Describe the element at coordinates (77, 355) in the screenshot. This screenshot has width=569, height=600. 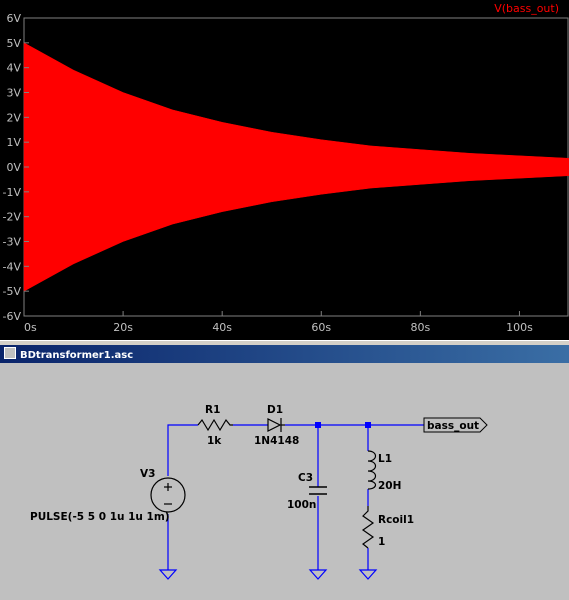
I see `schematic-window-title: BDtransformer1.asc` at that location.